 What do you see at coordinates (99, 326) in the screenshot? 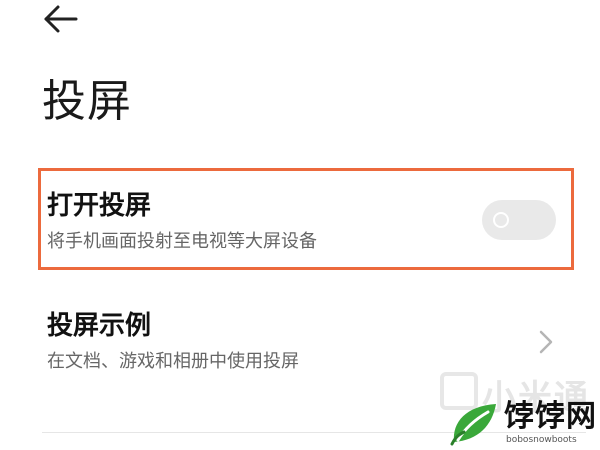
I see `cast-examples-title: 投屏示例` at bounding box center [99, 326].